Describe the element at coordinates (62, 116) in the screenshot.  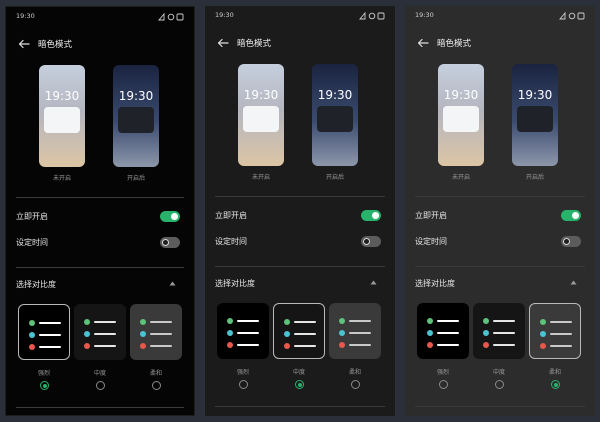
I see `preview-off: 19:30` at that location.